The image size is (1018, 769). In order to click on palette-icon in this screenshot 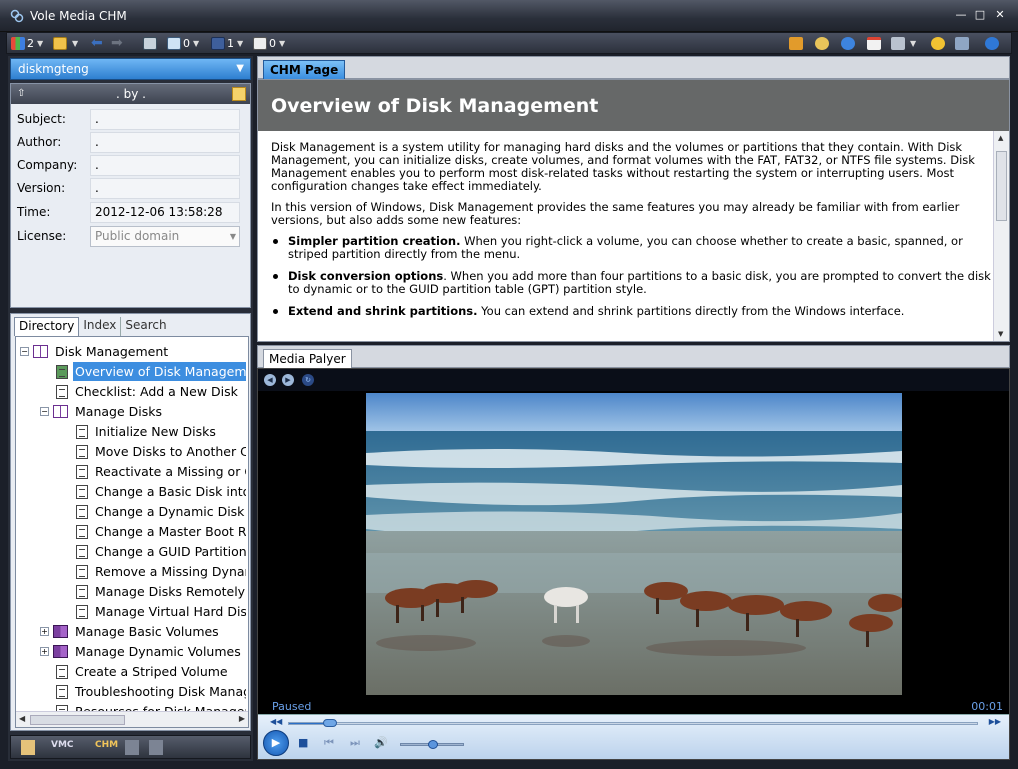, I will do `click(822, 43)`.